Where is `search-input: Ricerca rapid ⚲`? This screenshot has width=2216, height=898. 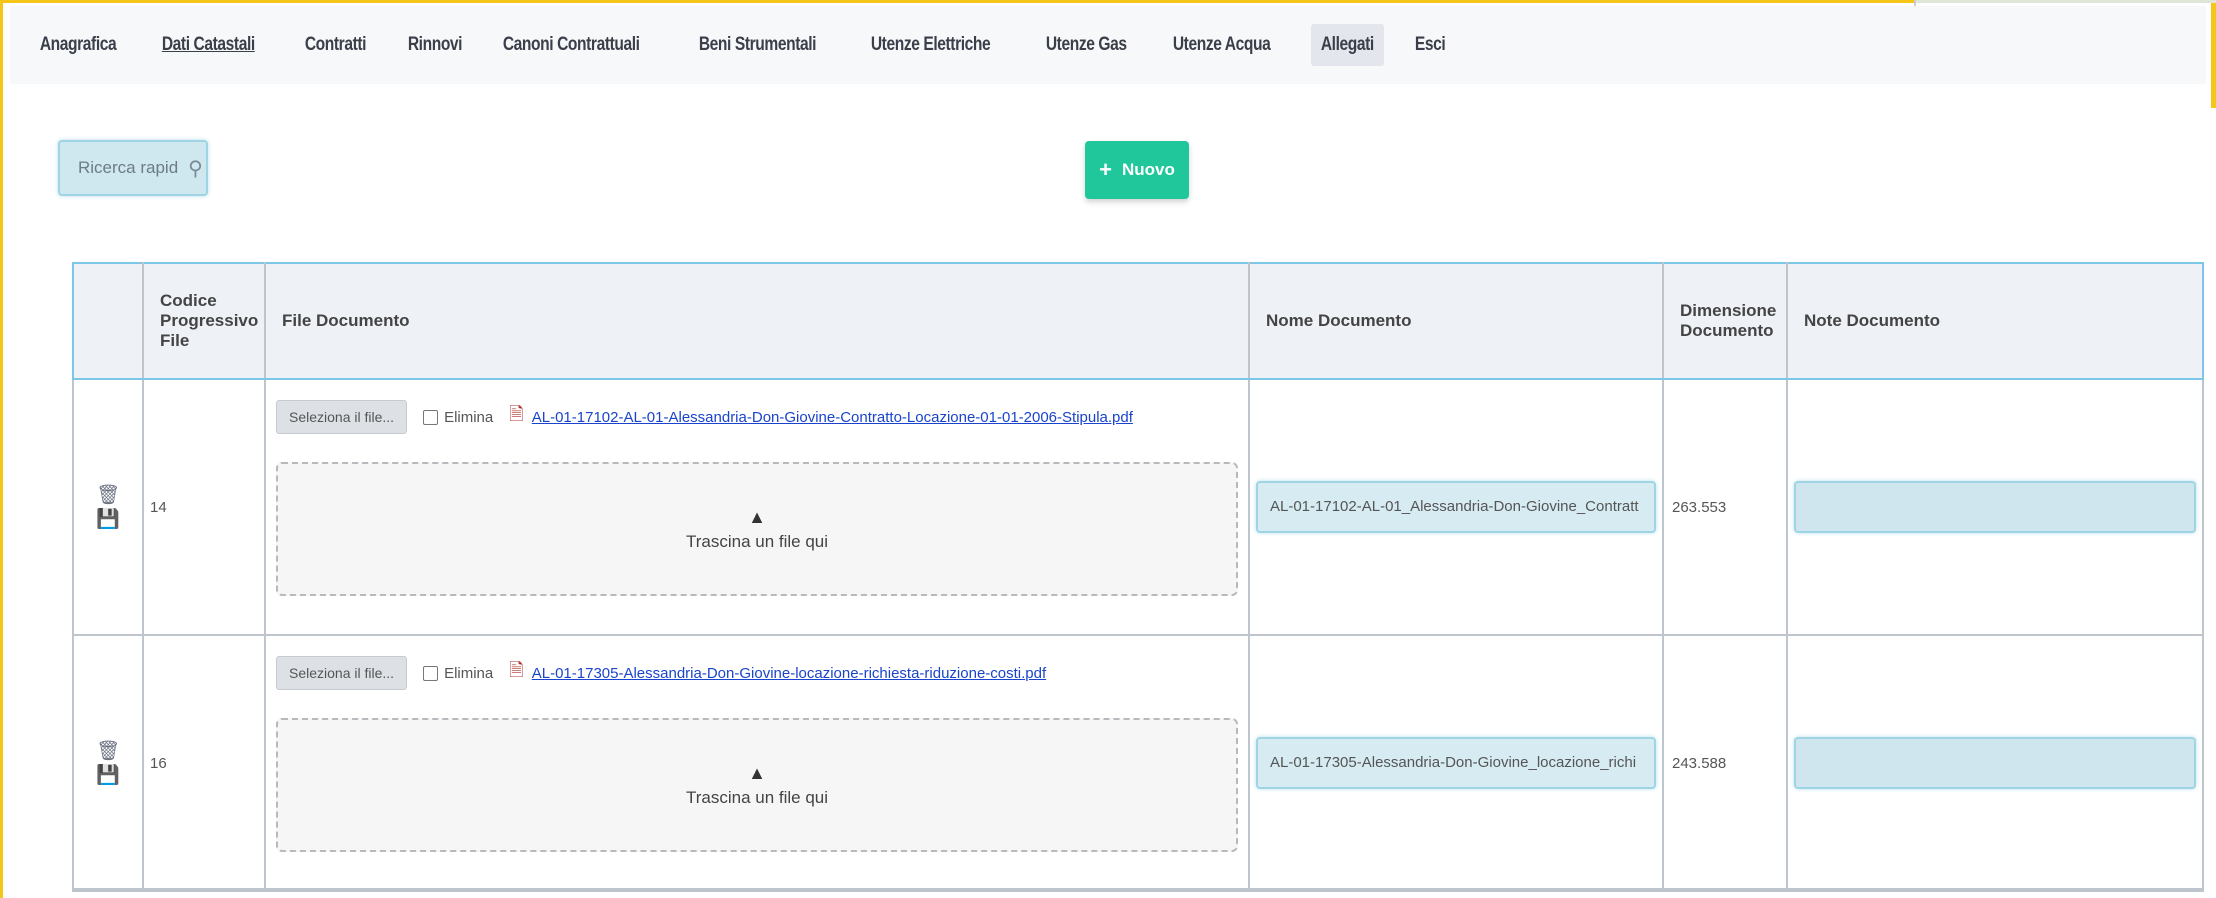 search-input: Ricerca rapid ⚲ is located at coordinates (133, 168).